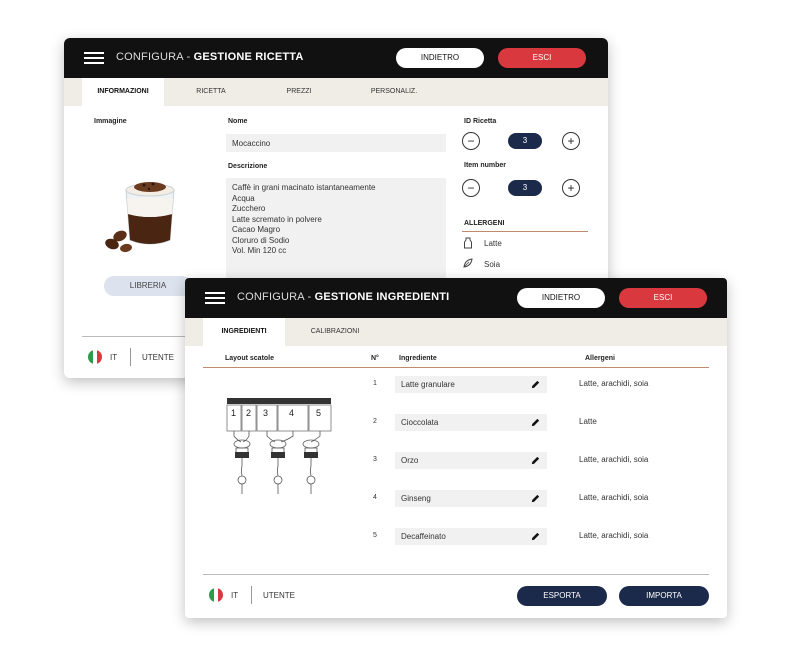  Describe the element at coordinates (471, 422) in the screenshot. I see `ingredient-input: Cioccolata` at that location.